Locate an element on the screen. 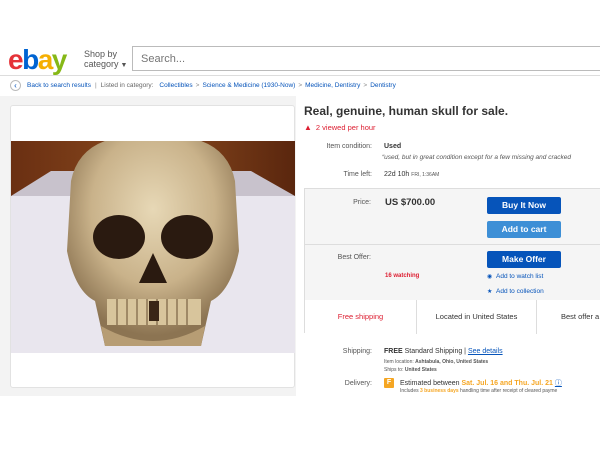  watching-count: 16 watching is located at coordinates (402, 276).